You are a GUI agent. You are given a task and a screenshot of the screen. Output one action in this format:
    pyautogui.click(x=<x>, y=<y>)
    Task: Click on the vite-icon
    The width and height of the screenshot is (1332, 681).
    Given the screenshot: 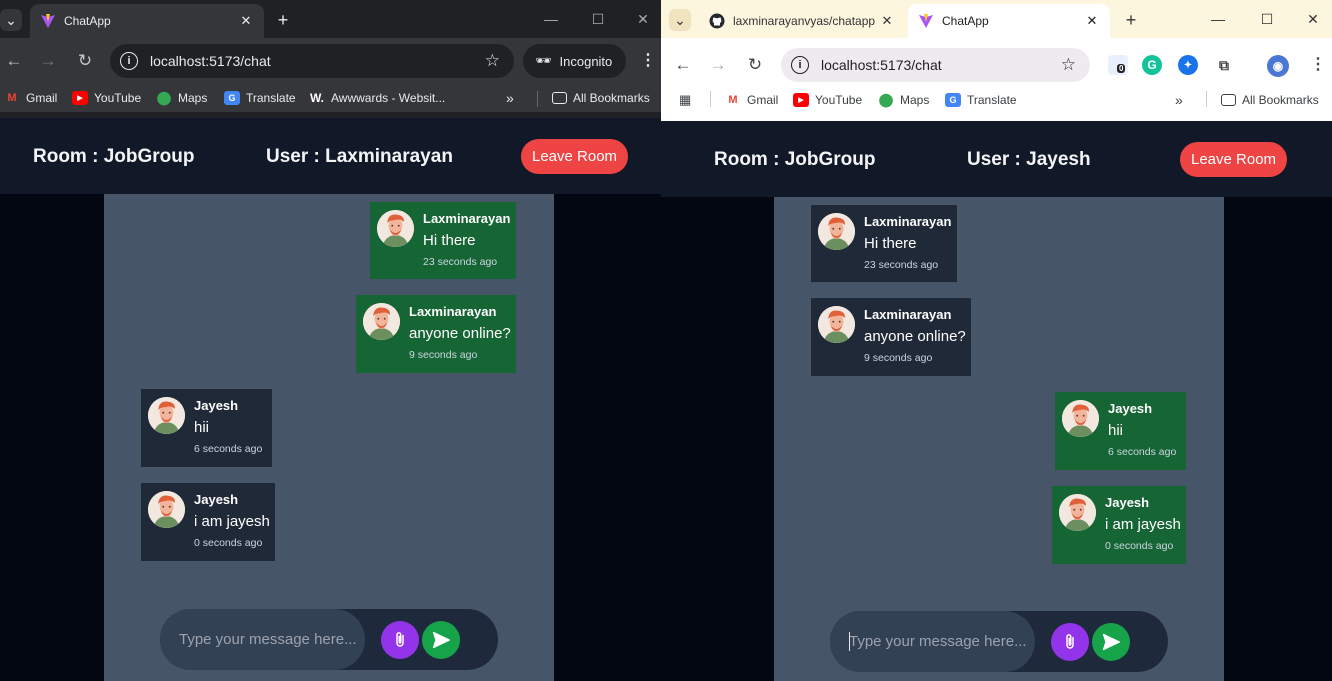 What is the action you would take?
    pyautogui.click(x=926, y=21)
    